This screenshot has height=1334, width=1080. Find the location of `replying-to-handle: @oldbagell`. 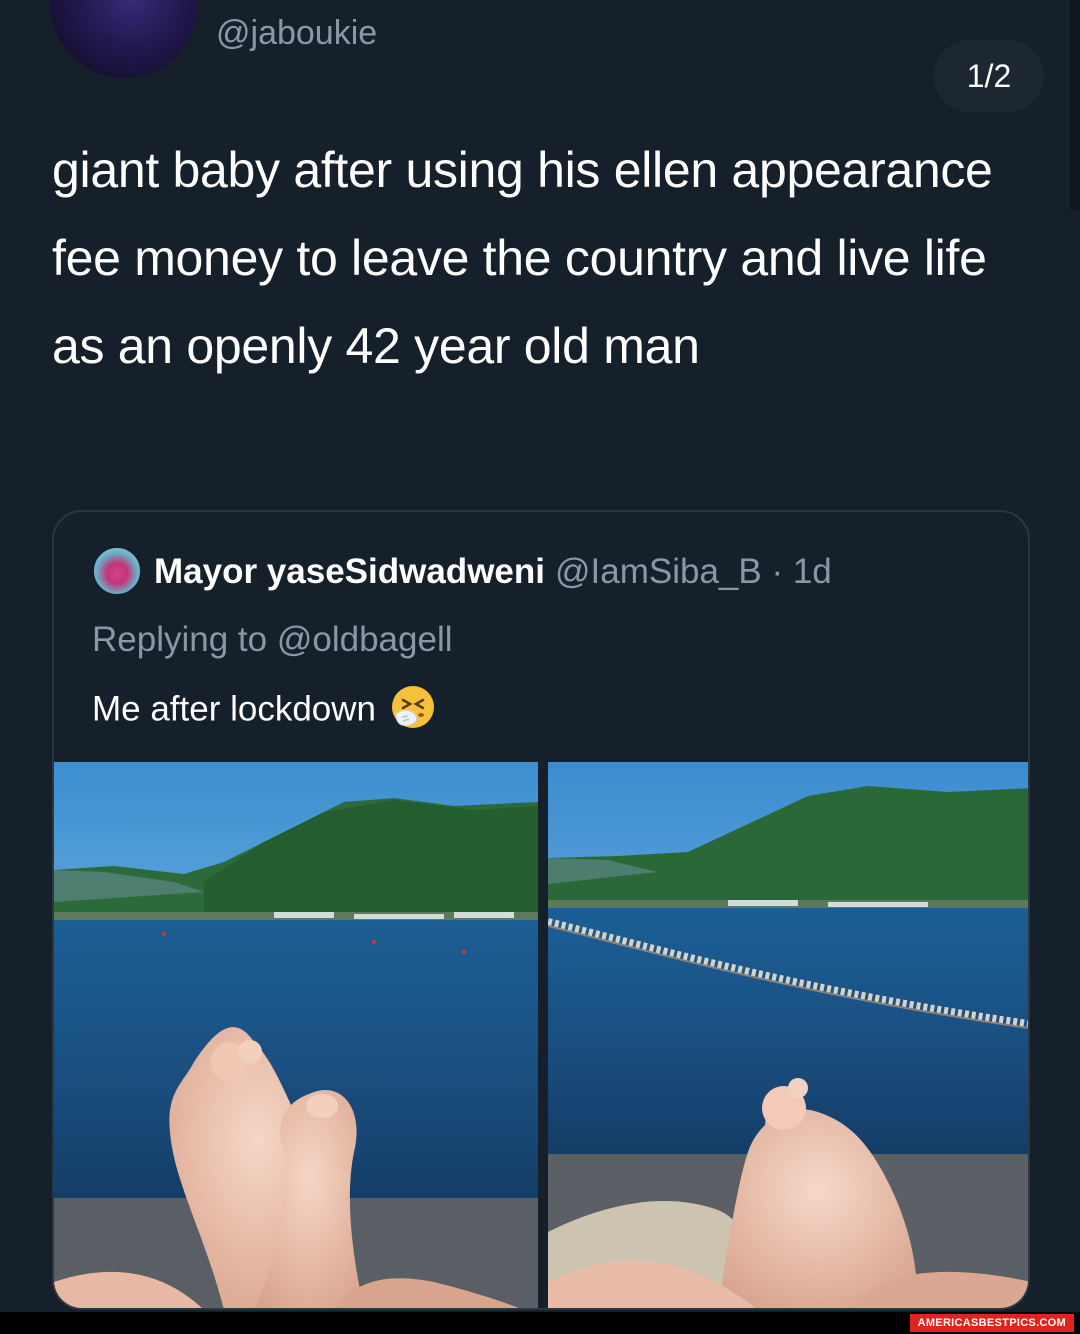

replying-to-handle: @oldbagell is located at coordinates (365, 639).